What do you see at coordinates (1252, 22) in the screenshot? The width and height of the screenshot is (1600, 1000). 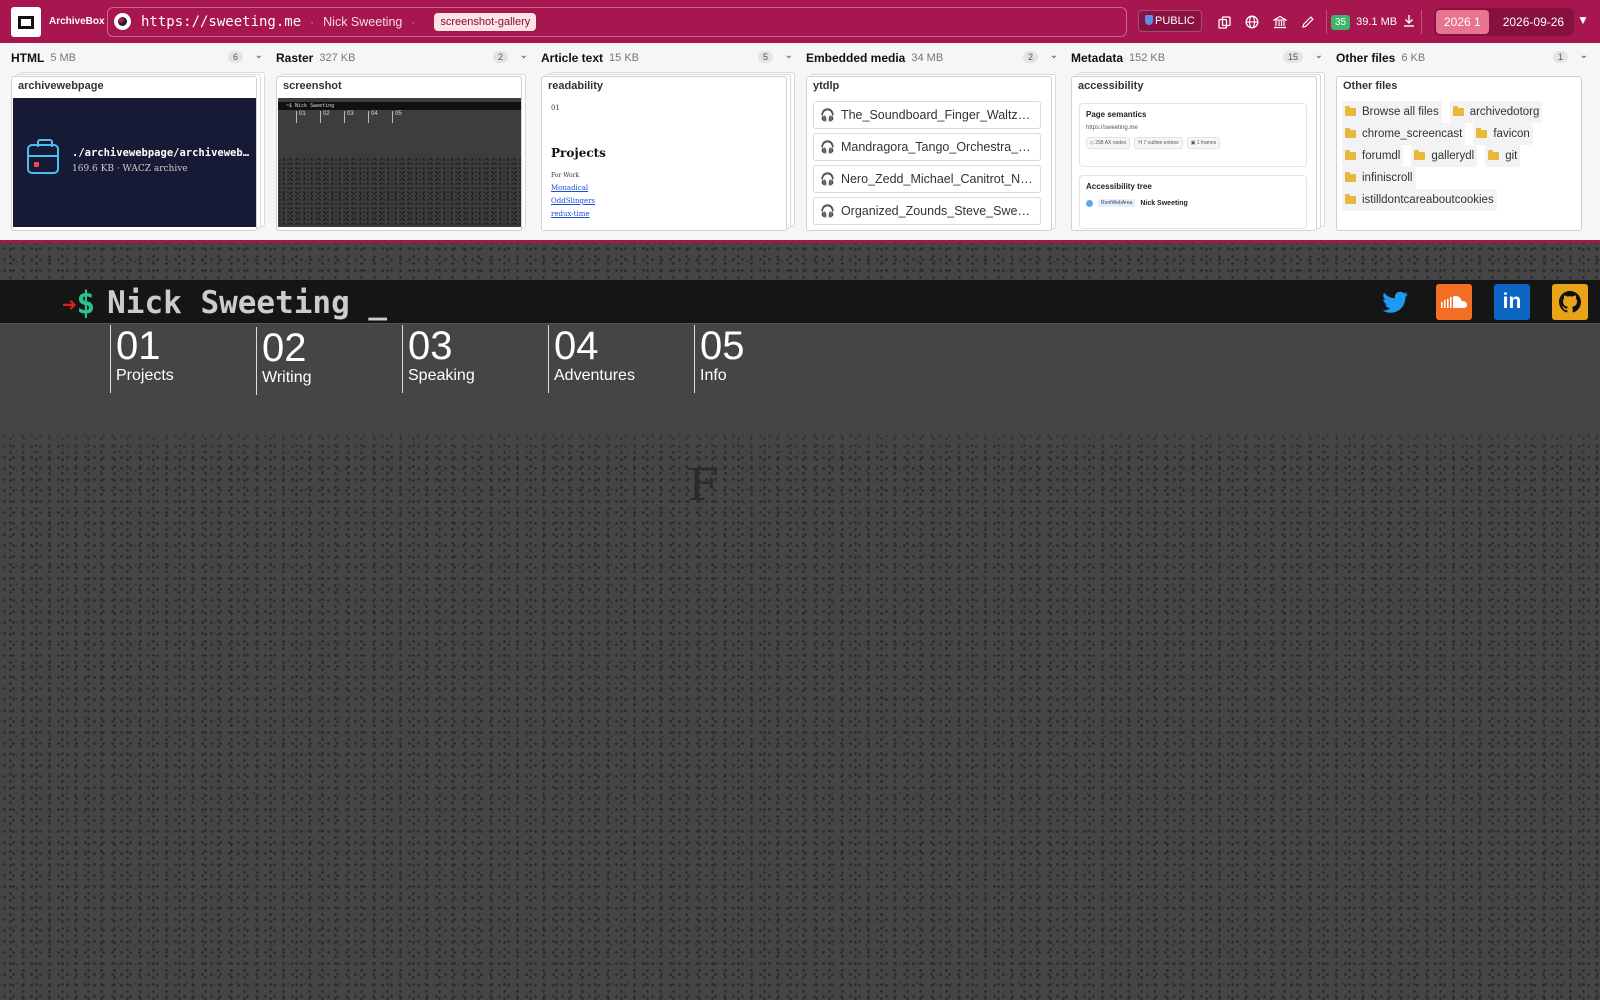 I see `globe-icon` at bounding box center [1252, 22].